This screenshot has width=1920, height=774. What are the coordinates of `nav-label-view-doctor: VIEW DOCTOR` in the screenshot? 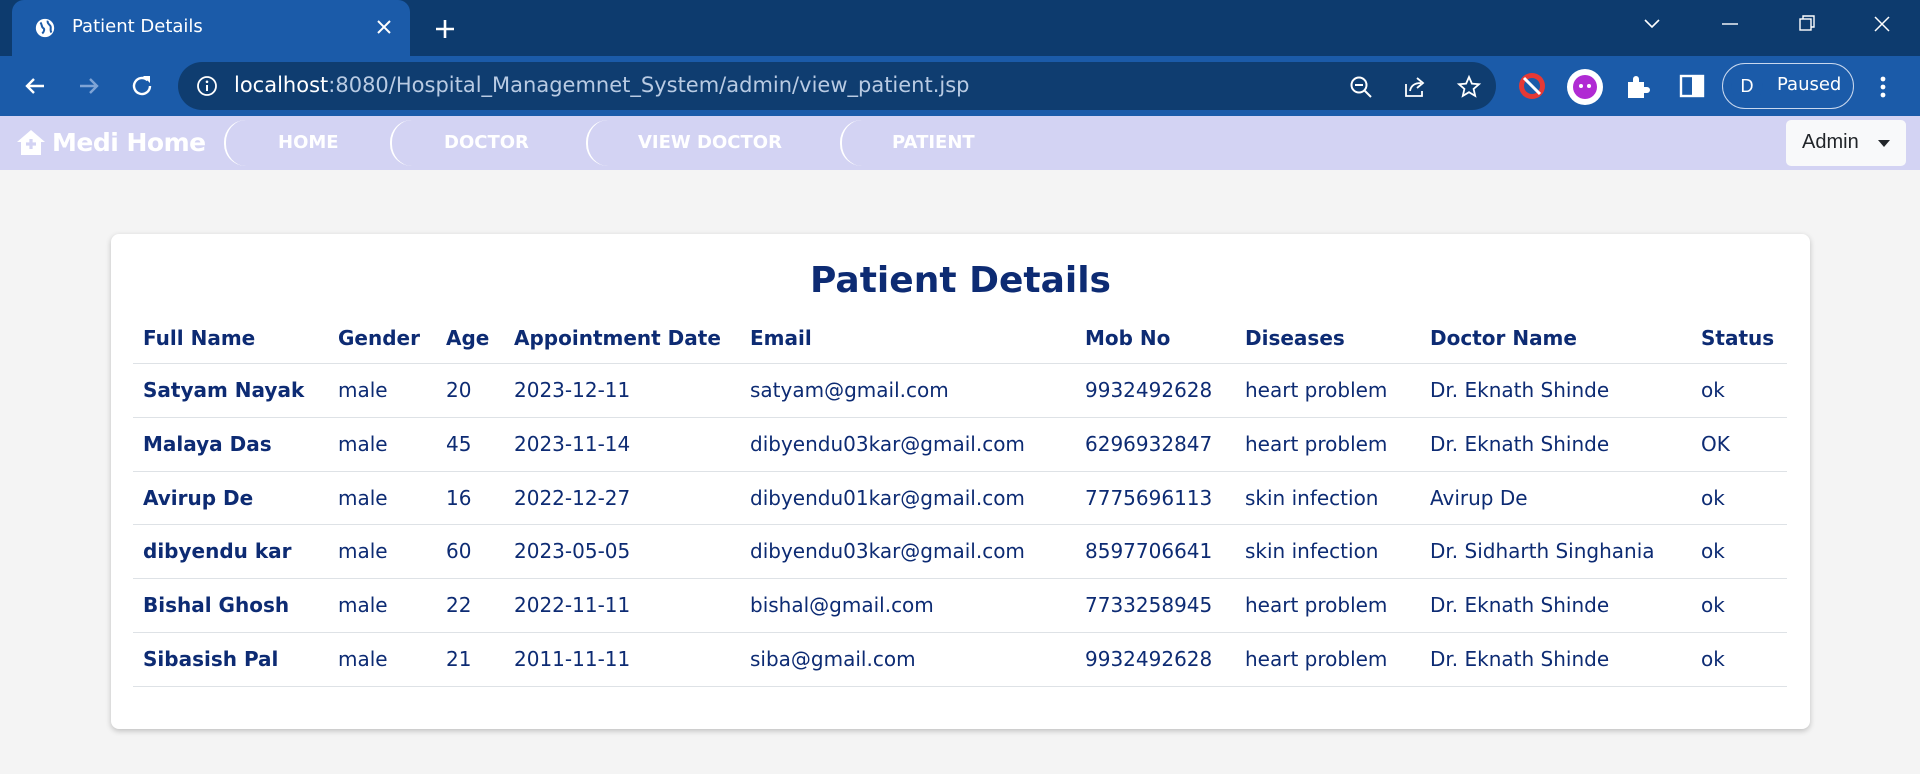 It's located at (710, 142).